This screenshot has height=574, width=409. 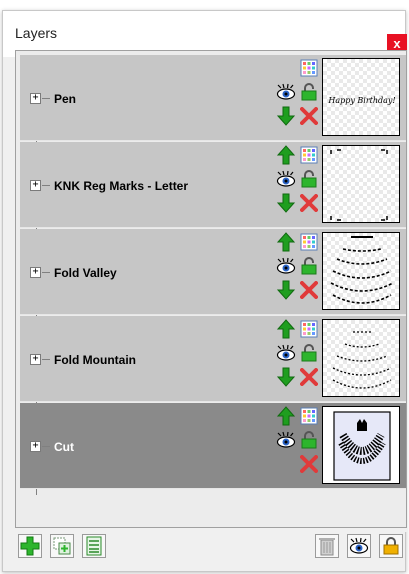 What do you see at coordinates (121, 186) in the screenshot?
I see `layer-name: KNK Reg Marks - Letter` at bounding box center [121, 186].